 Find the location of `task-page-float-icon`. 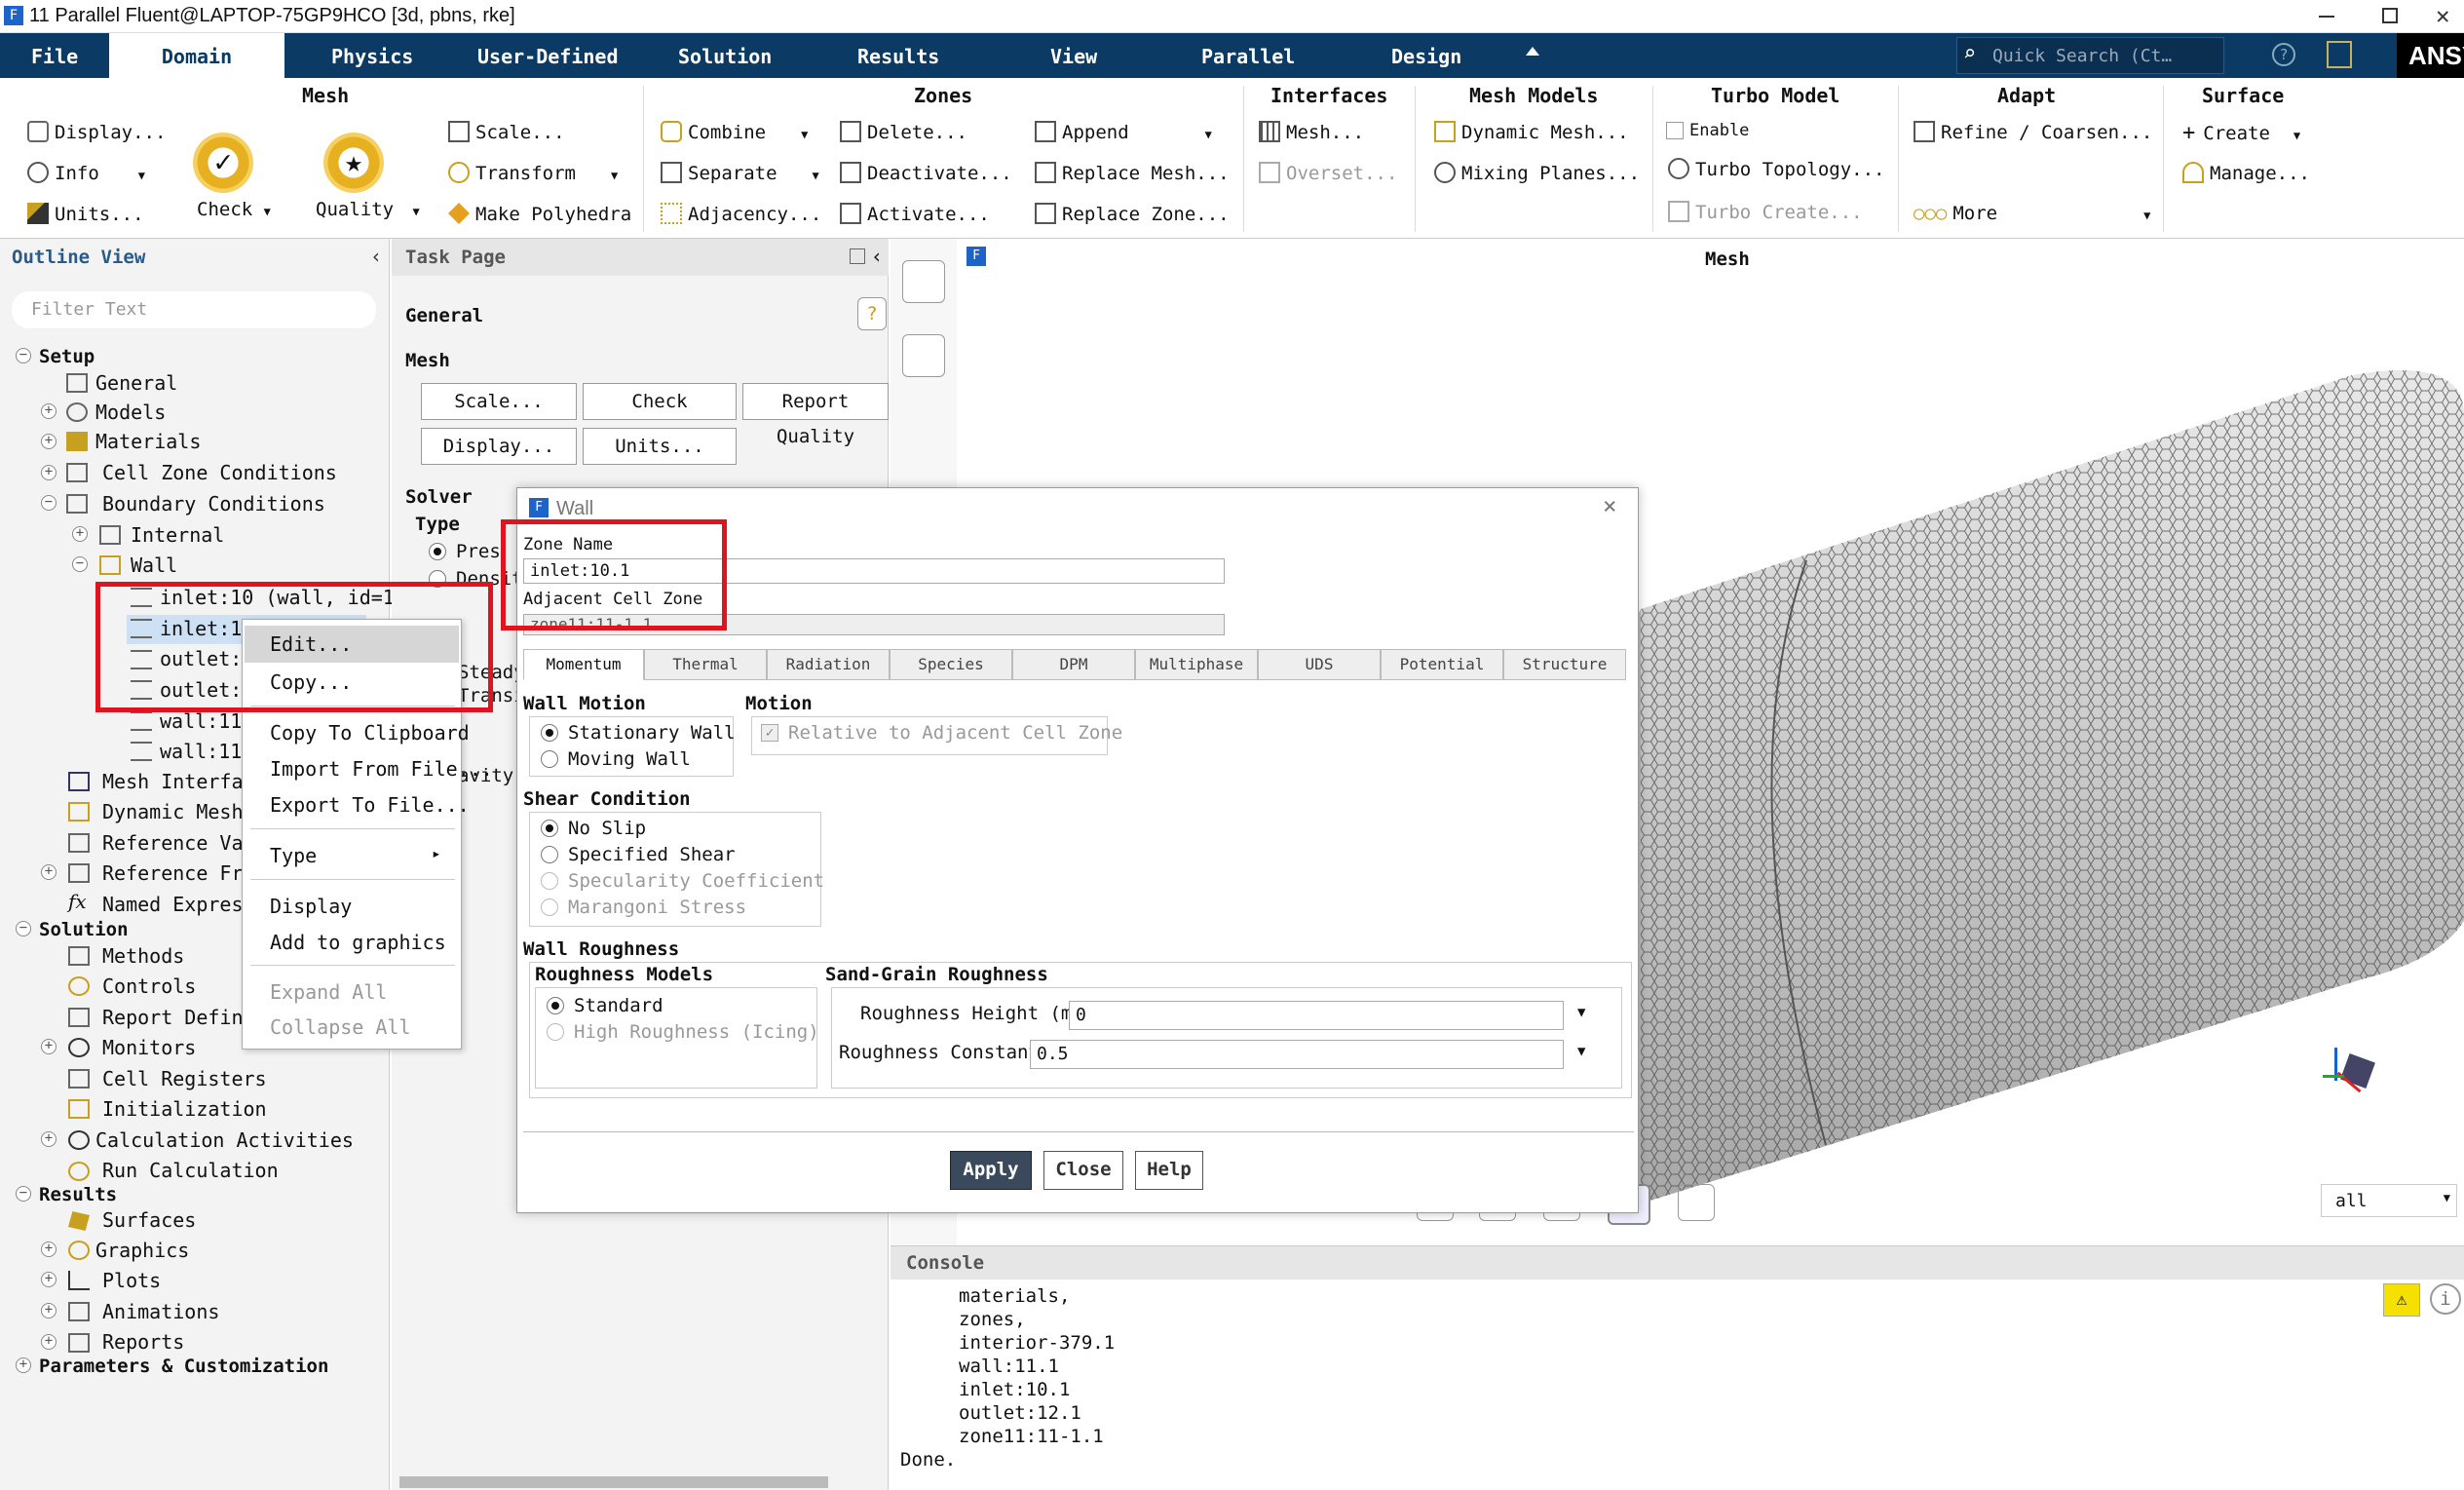

task-page-float-icon is located at coordinates (857, 256).